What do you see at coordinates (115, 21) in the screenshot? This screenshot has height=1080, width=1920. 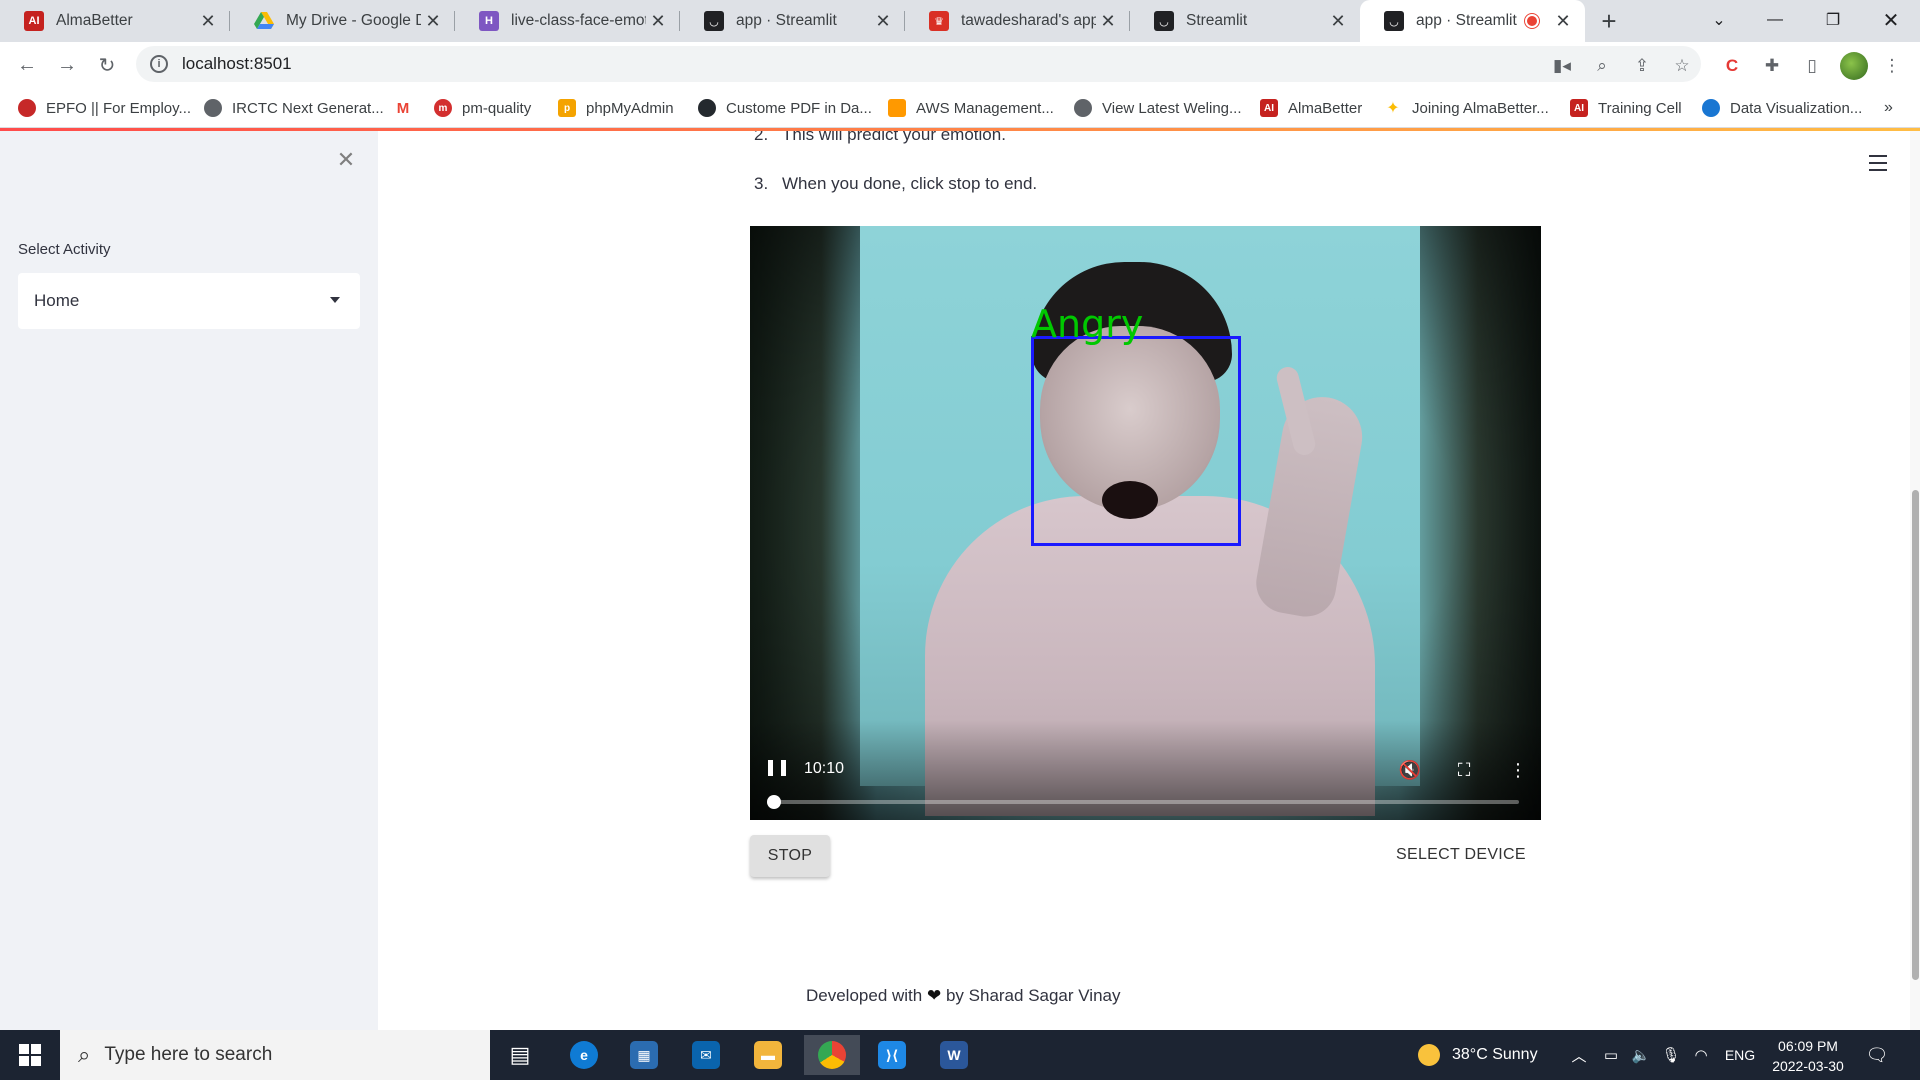 I see `tab-almabetter: AI AlmaBetter ✕` at bounding box center [115, 21].